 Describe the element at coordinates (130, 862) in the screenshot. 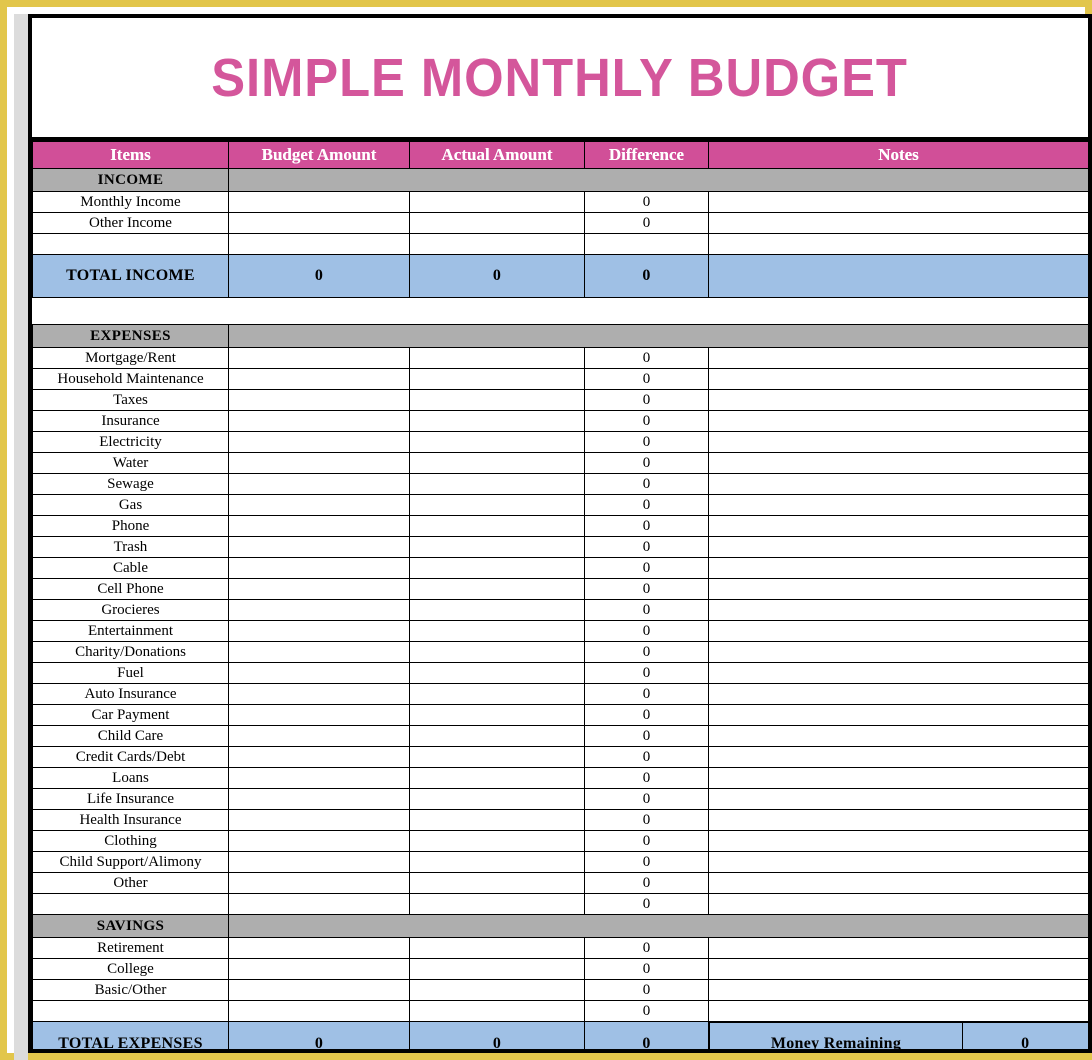

I see `cell-item-label: Child Support/Alimony` at that location.